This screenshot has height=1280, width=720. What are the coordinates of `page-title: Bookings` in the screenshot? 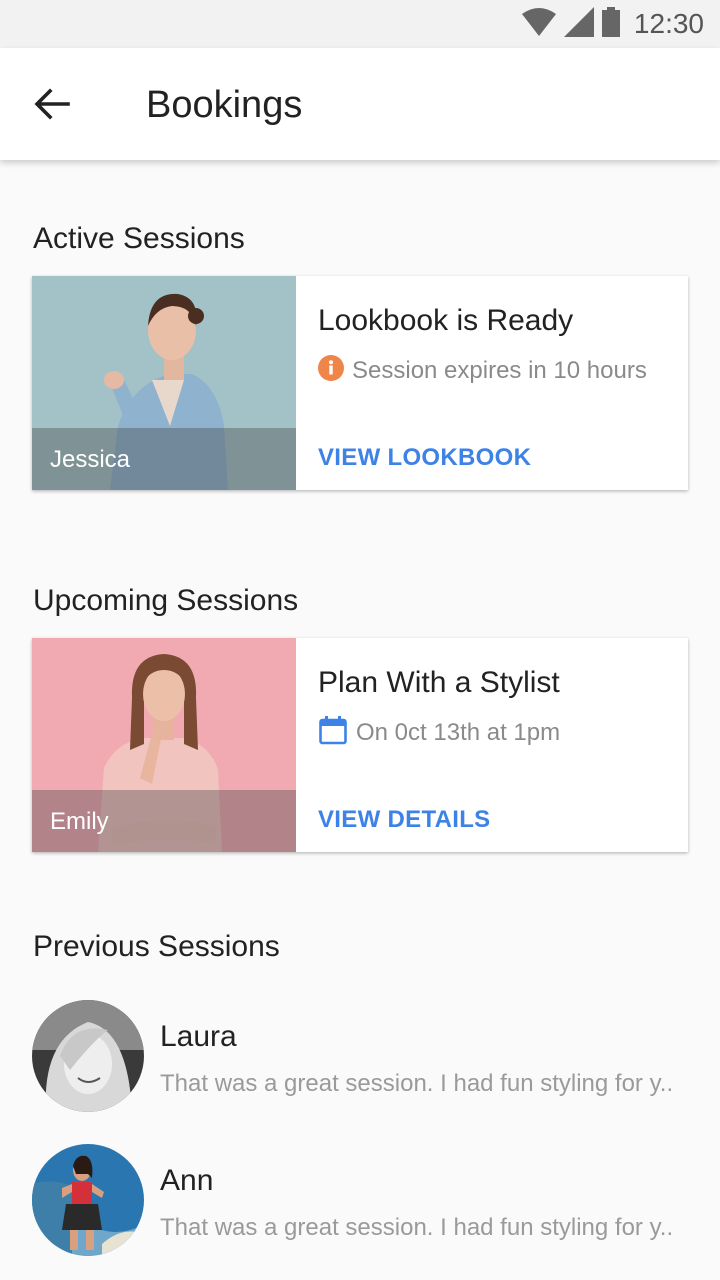 It's located at (224, 105).